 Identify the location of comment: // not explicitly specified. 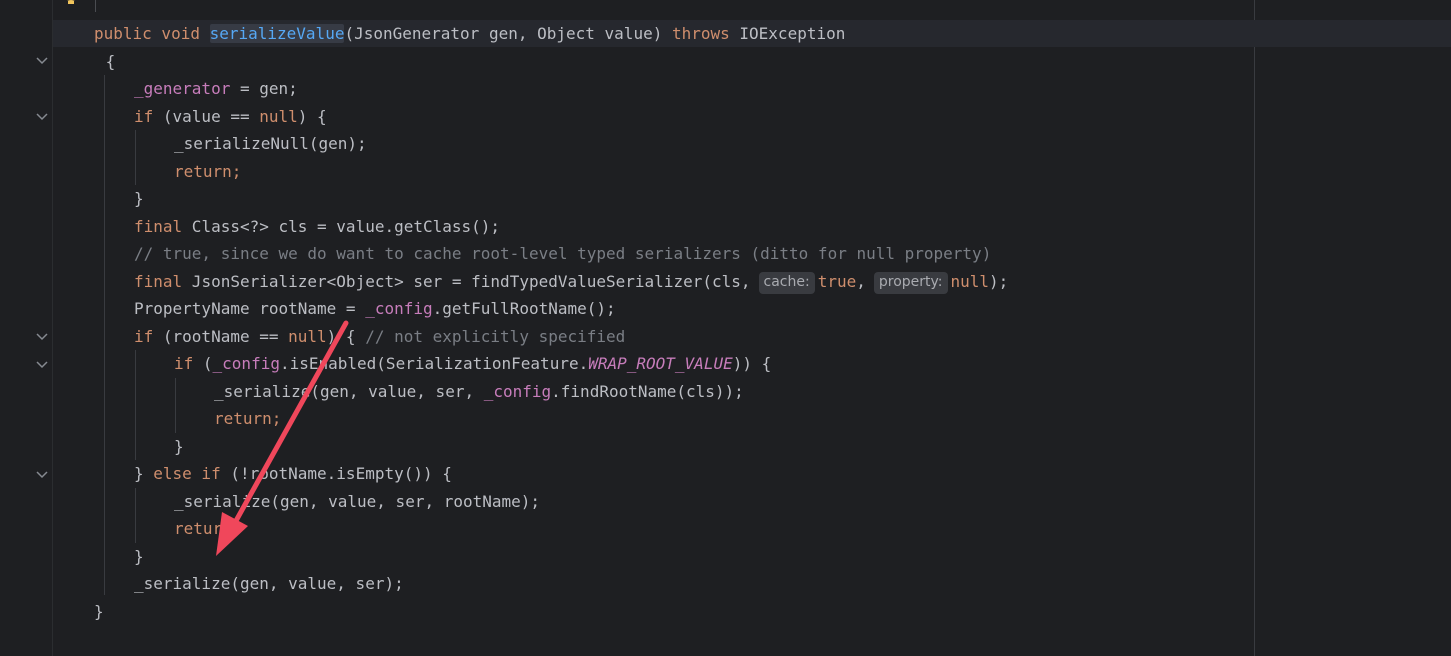
(495, 336).